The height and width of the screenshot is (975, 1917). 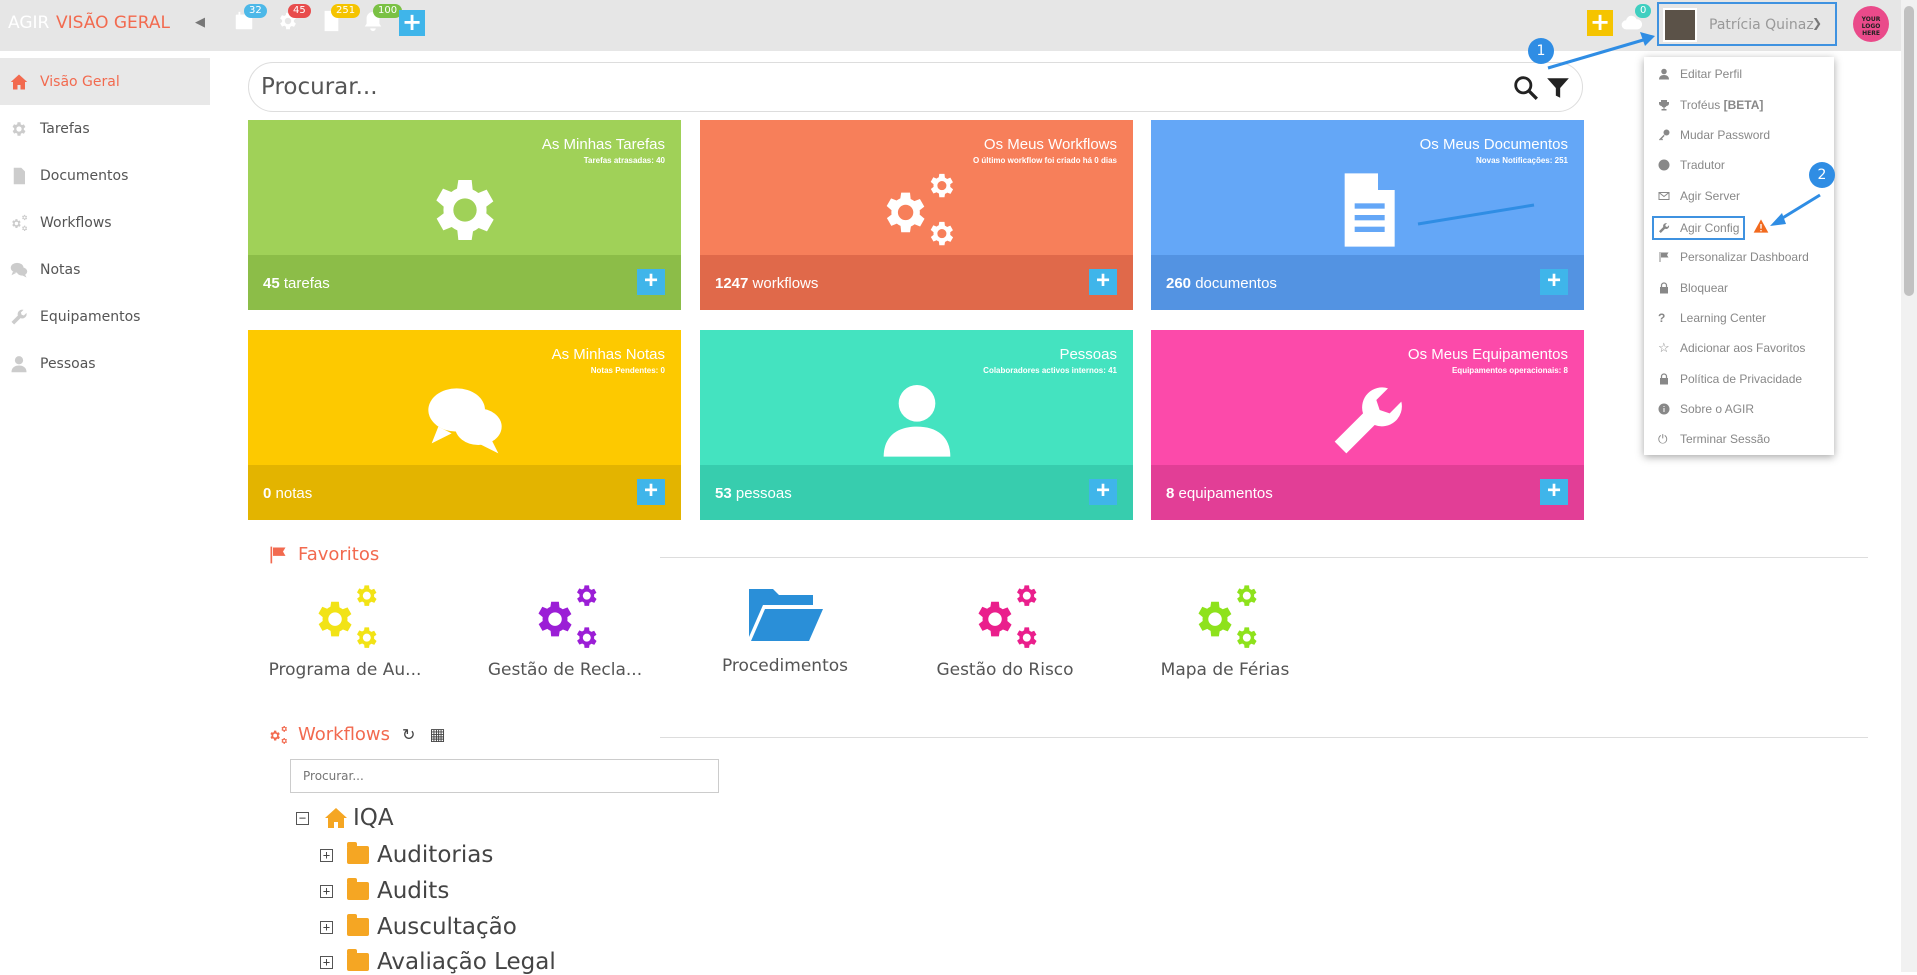 What do you see at coordinates (465, 420) in the screenshot?
I see `comments-icon` at bounding box center [465, 420].